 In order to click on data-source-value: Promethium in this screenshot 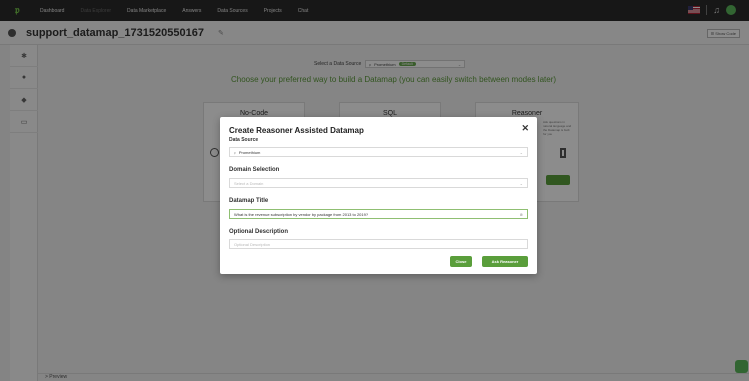, I will do `click(249, 152)`.